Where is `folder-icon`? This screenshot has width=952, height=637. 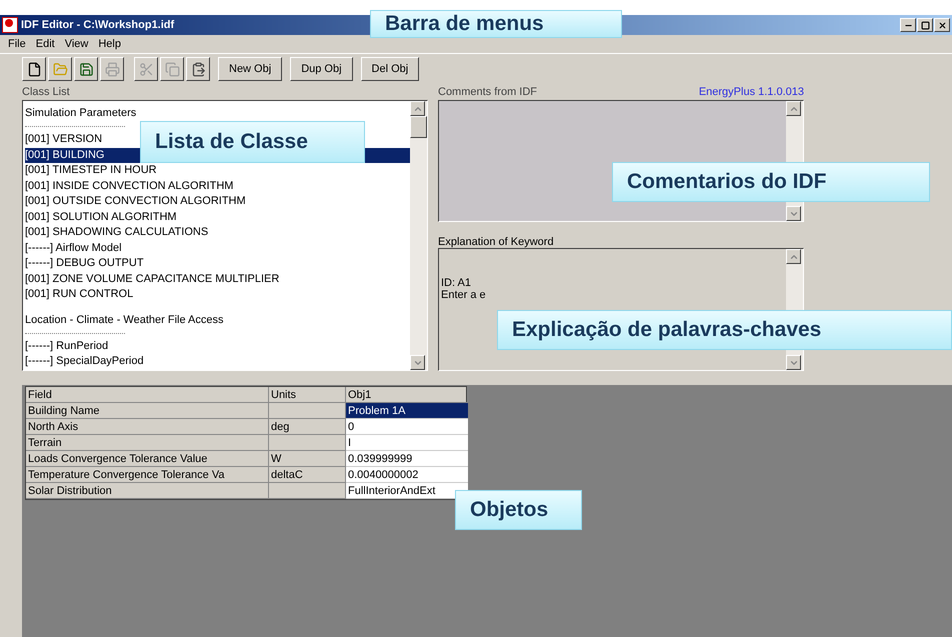
folder-icon is located at coordinates (60, 69).